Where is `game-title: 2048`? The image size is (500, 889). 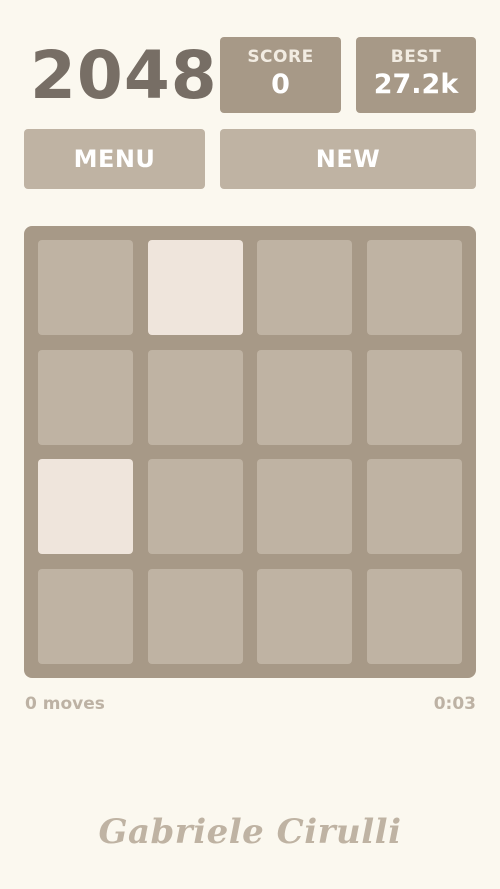 game-title: 2048 is located at coordinates (124, 75).